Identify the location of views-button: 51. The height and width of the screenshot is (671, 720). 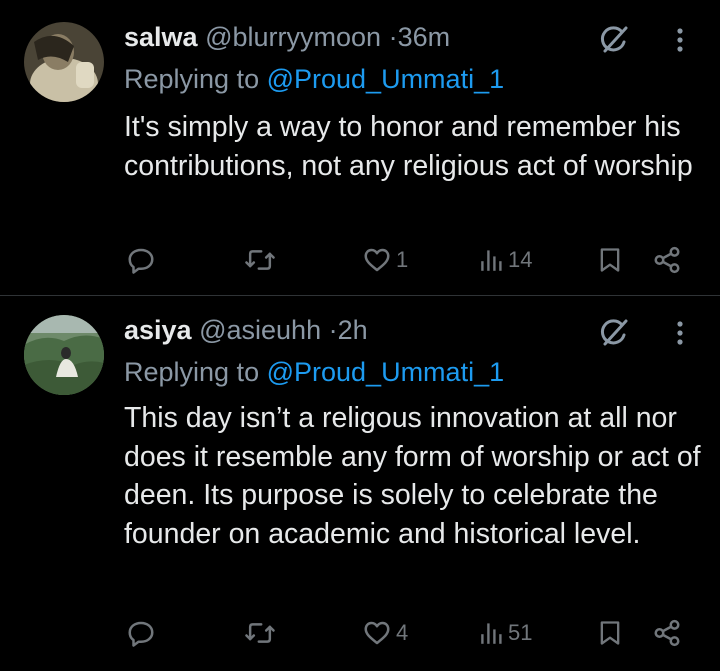
(506, 633).